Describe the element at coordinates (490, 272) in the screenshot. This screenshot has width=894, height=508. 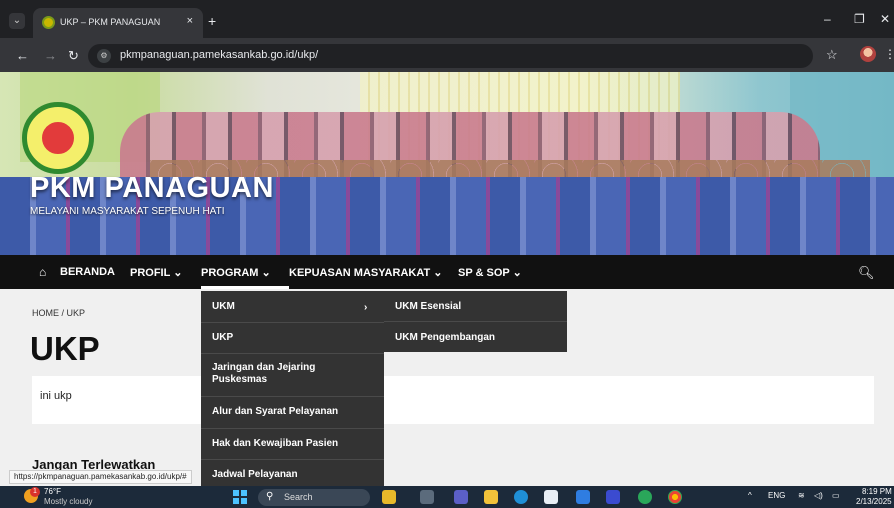
I see `nav-sp-sop: SP & SOP ⌄` at that location.